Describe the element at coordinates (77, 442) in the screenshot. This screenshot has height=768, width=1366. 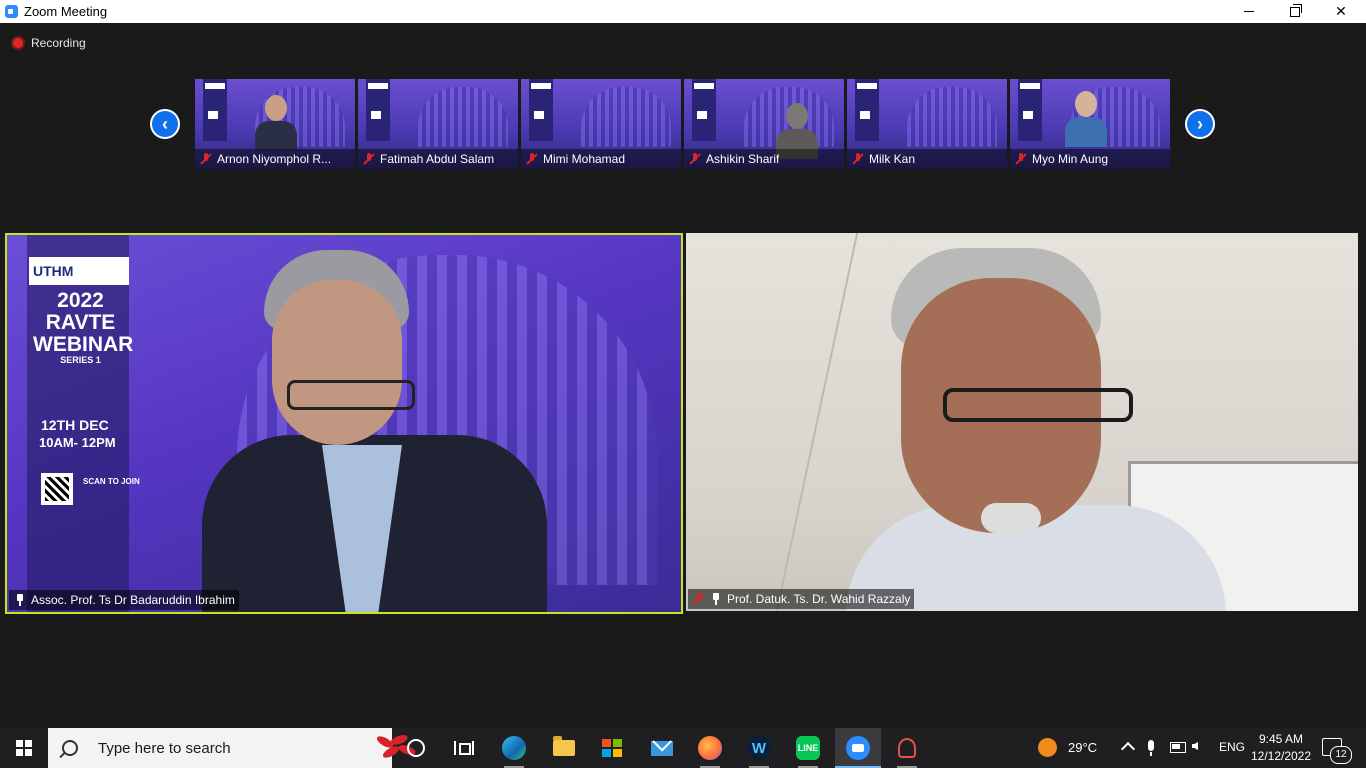
I see `poster-time: 10AM- 12PM` at that location.